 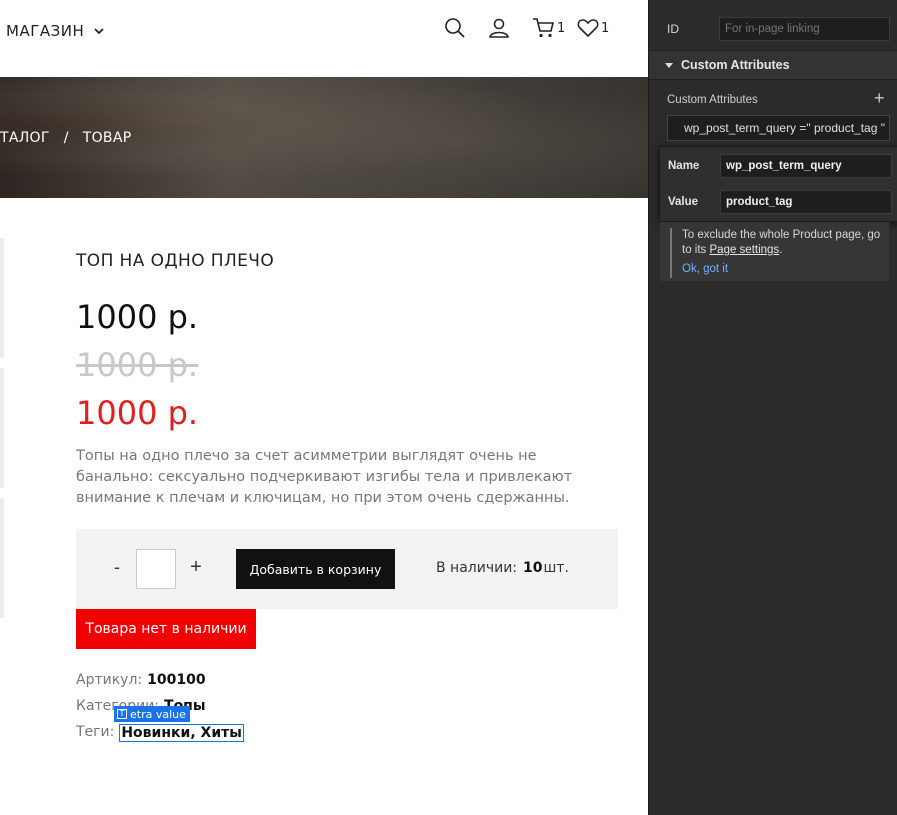 What do you see at coordinates (107, 138) in the screenshot?
I see `breadcrumb-current: ТОВАР` at bounding box center [107, 138].